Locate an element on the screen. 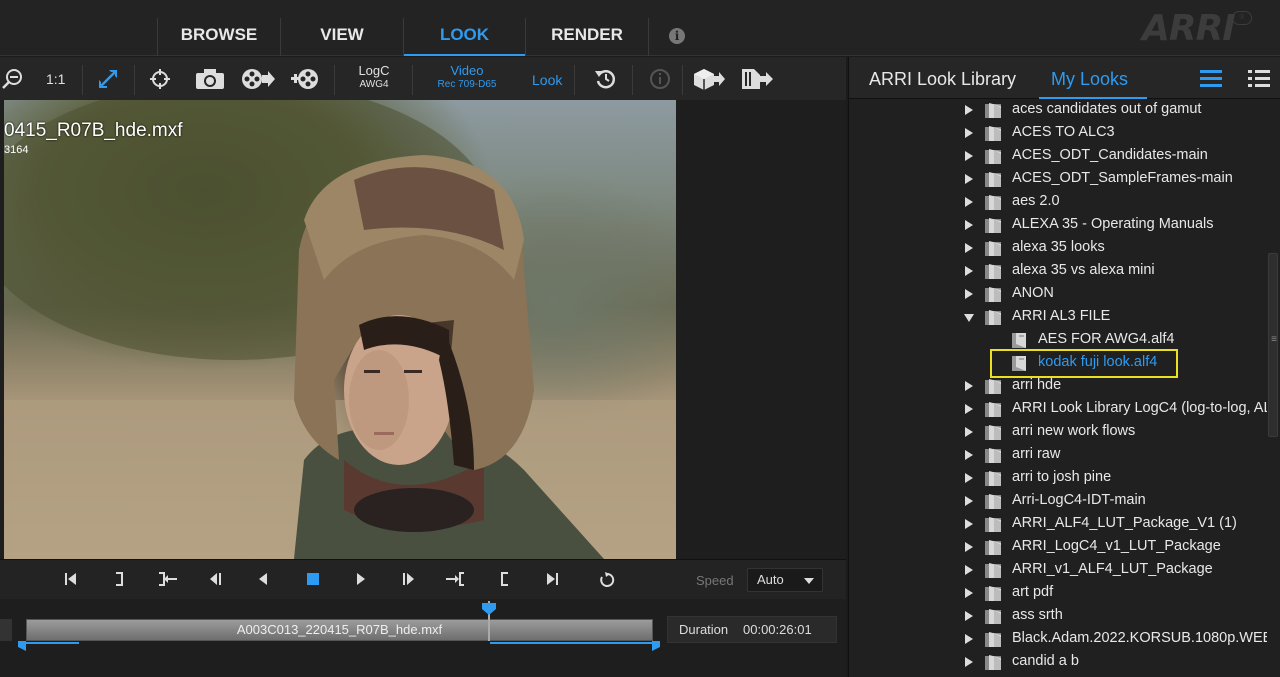 Image resolution: width=1280 pixels, height=677 pixels. logc-display-button: LogC AWG4 is located at coordinates (374, 78).